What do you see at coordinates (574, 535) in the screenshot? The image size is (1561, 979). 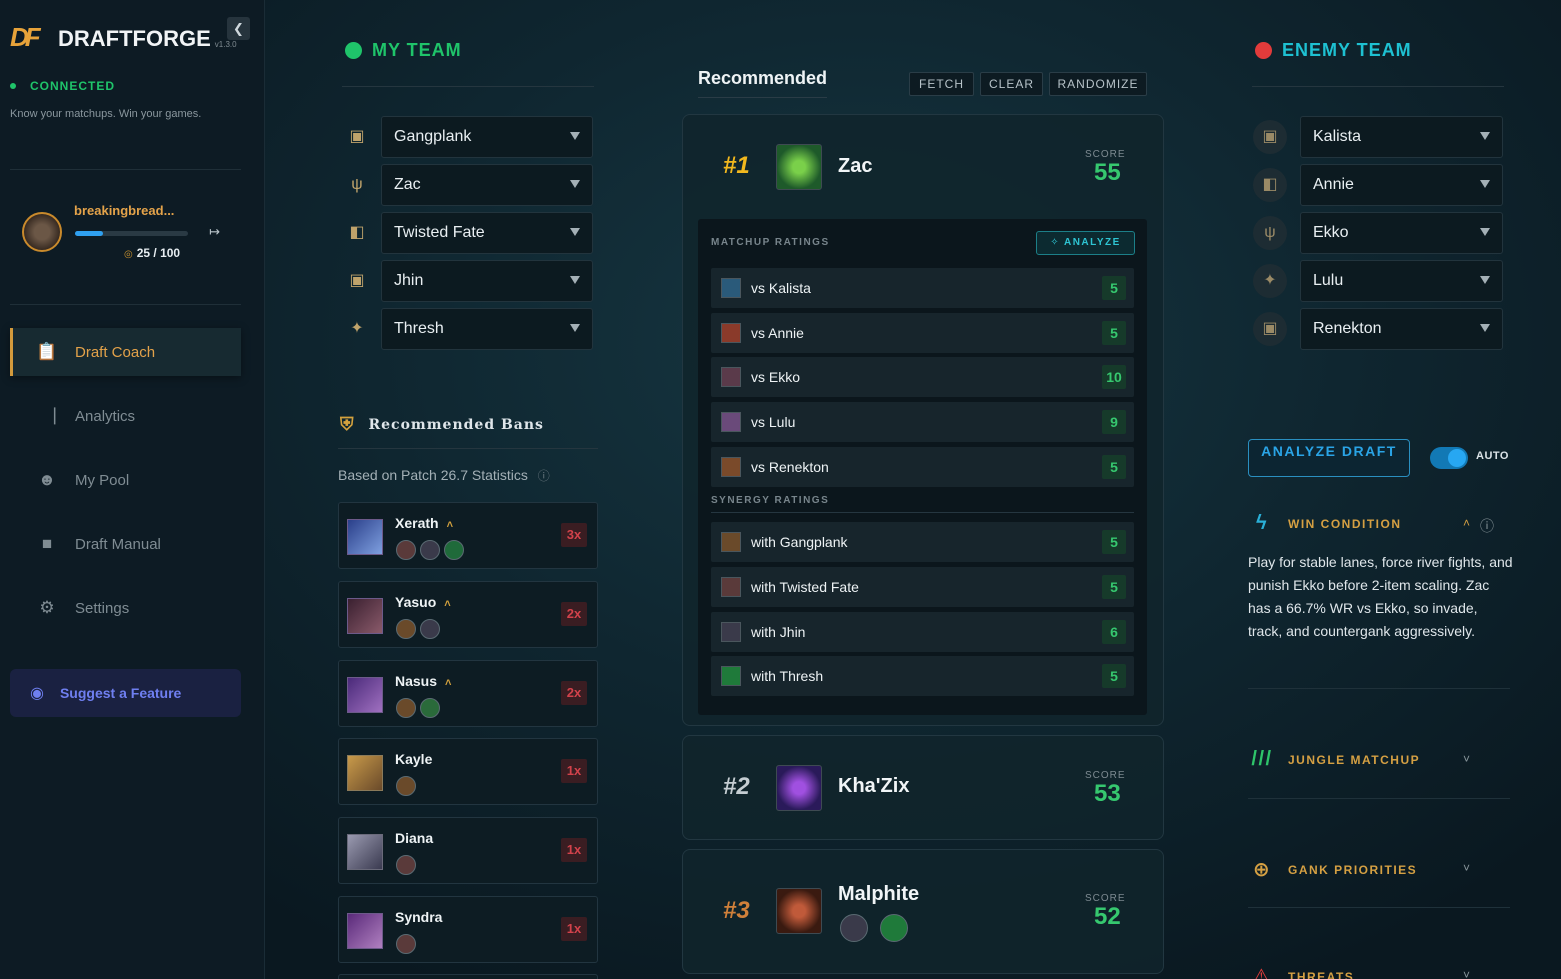 I see `ban-multiplier: 3x` at bounding box center [574, 535].